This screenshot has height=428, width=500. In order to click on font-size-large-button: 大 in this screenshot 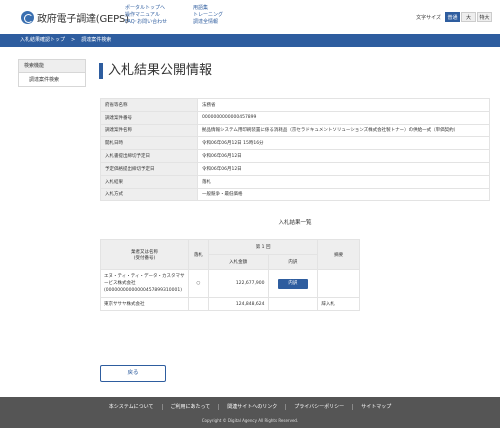, I will do `click(468, 17)`.